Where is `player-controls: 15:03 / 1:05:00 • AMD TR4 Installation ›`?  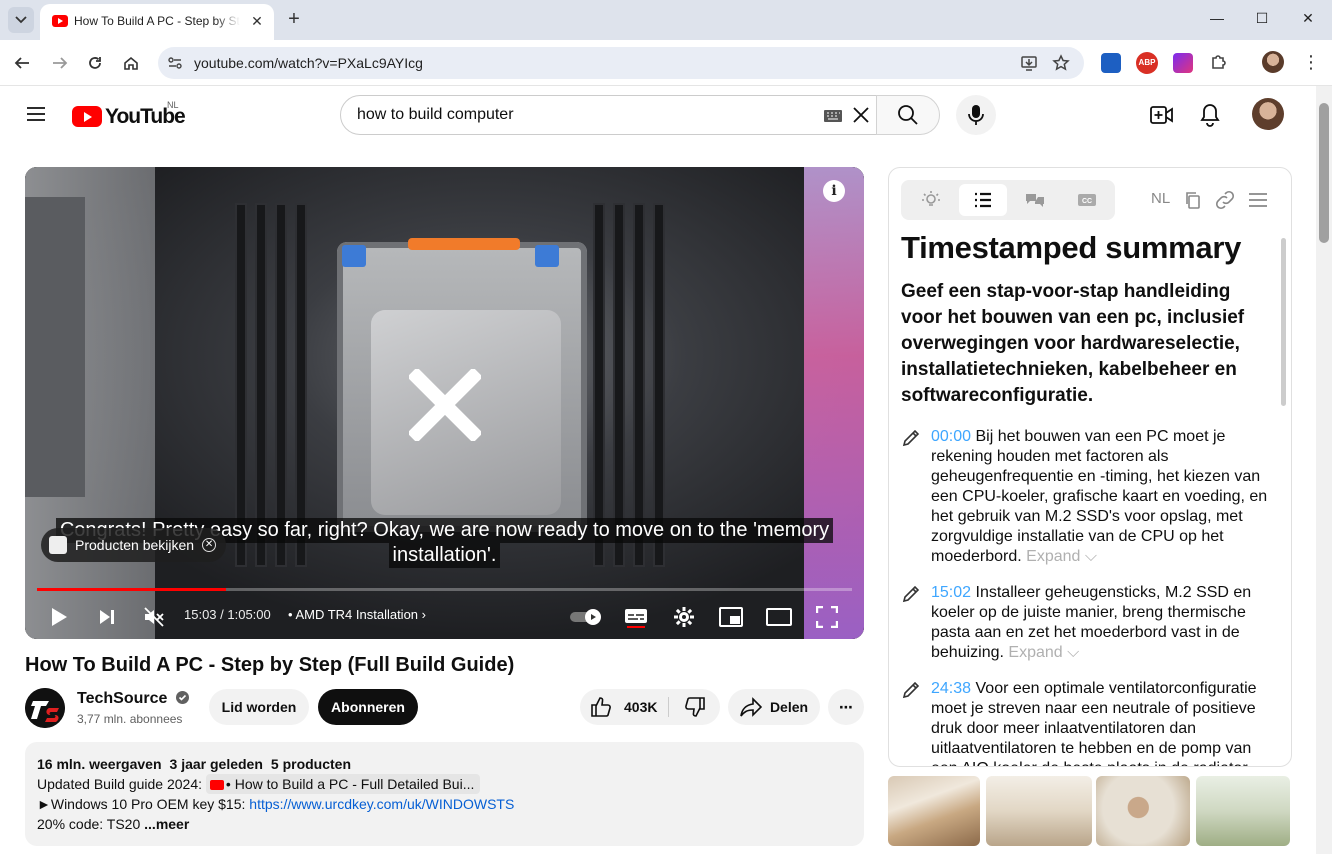
player-controls: 15:03 / 1:05:00 • AMD TR4 Installation › is located at coordinates (444, 617).